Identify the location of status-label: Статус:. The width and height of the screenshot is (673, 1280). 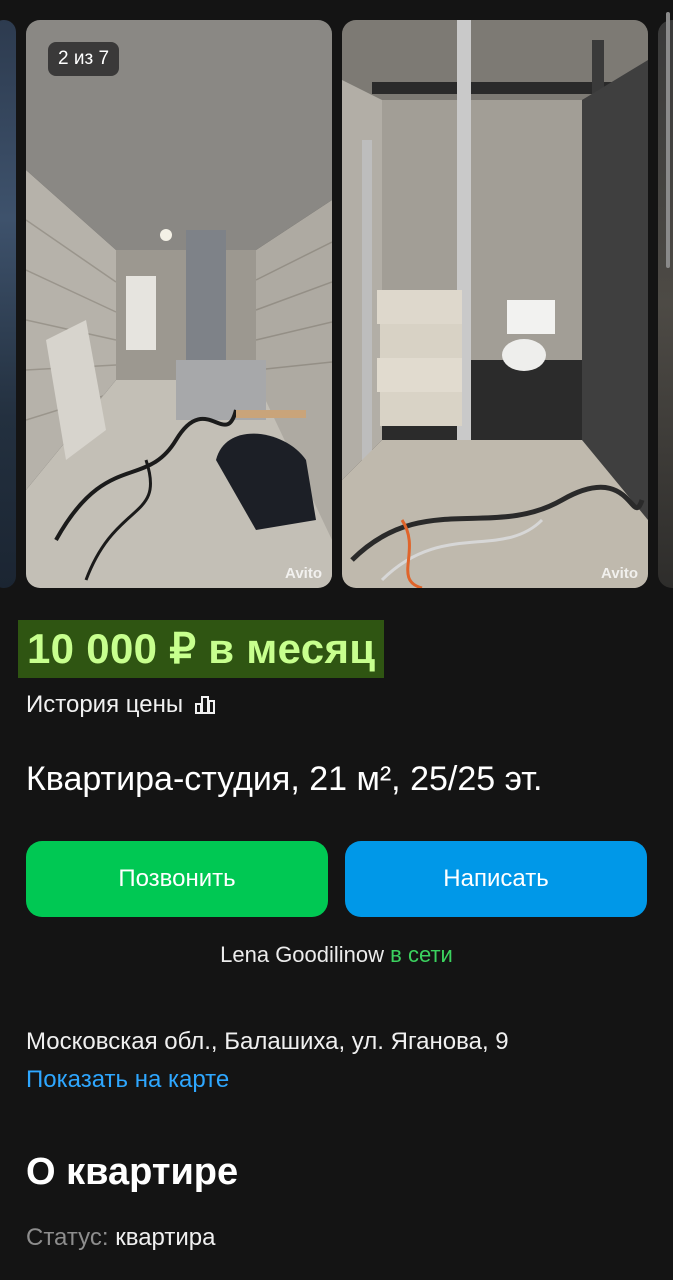
(67, 1237).